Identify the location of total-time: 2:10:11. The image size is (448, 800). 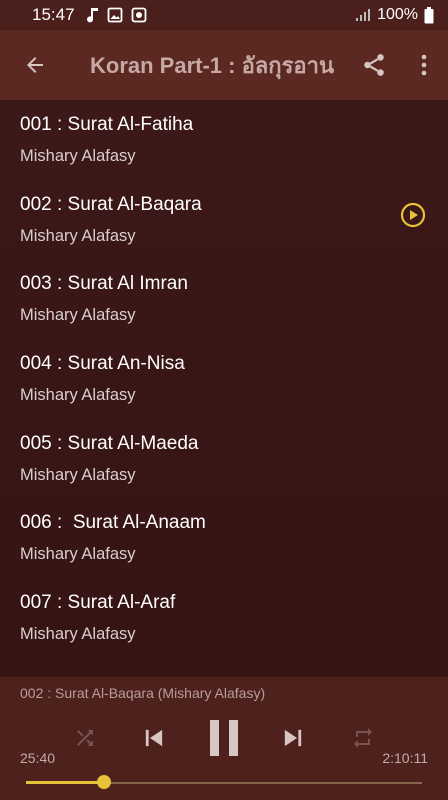
(405, 758).